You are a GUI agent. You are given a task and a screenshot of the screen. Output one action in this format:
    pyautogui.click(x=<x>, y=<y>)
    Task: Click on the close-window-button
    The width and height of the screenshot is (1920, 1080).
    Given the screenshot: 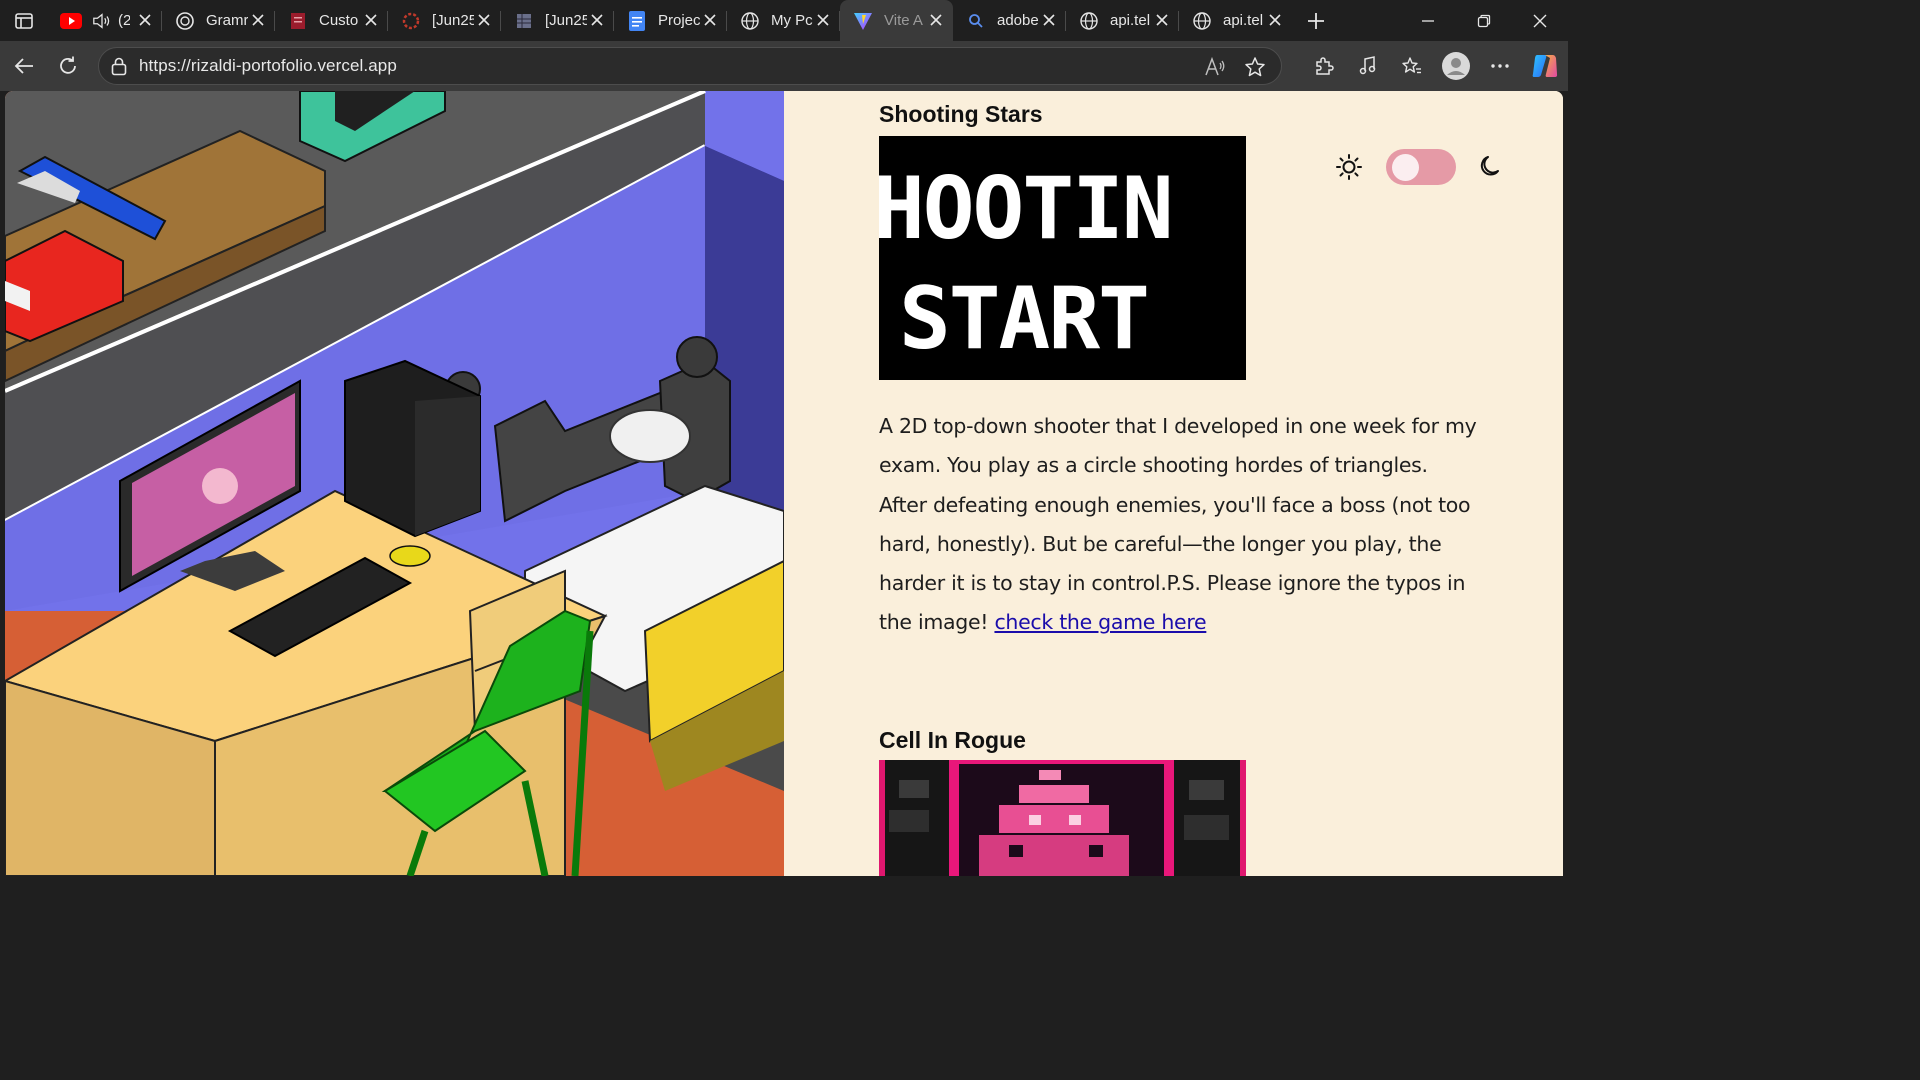 What is the action you would take?
    pyautogui.click(x=1540, y=20)
    